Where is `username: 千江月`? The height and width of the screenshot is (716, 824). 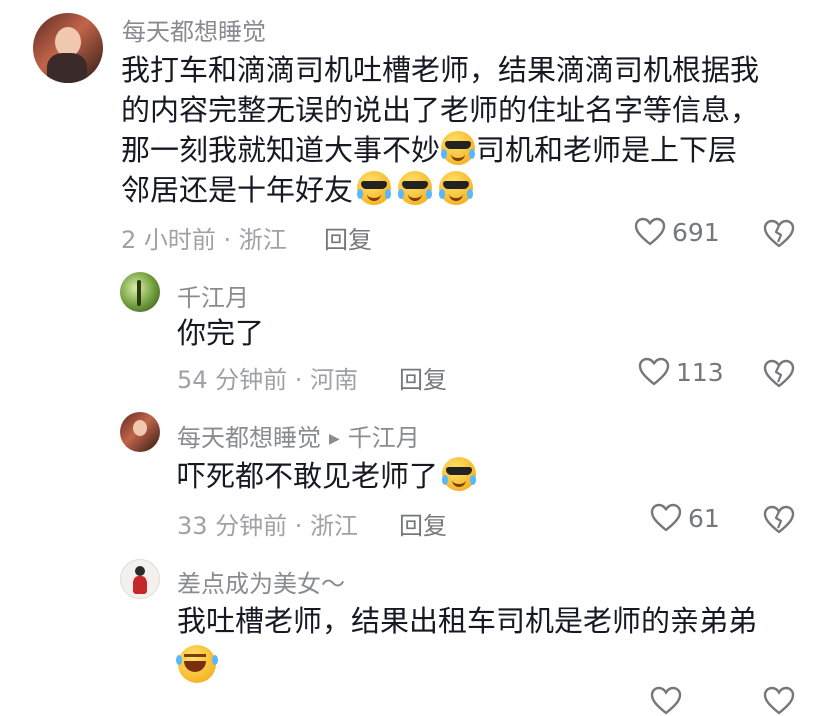 username: 千江月 is located at coordinates (213, 295).